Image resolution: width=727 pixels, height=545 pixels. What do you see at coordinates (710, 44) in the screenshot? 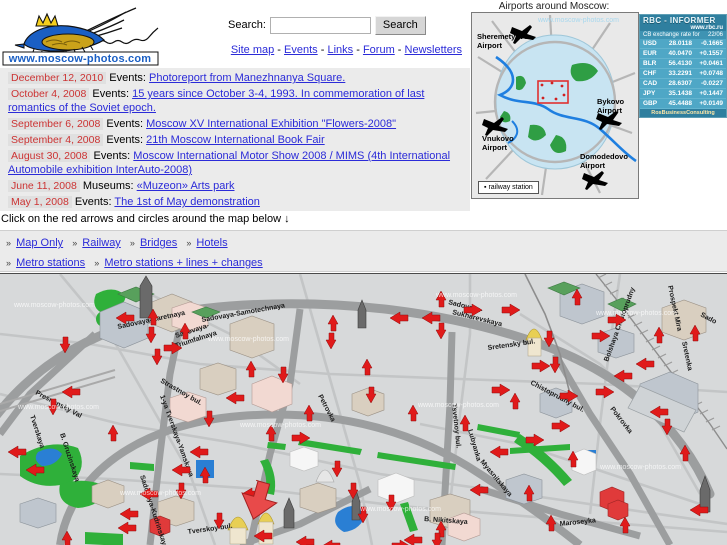
I see `currency-change: -0.1665` at bounding box center [710, 44].